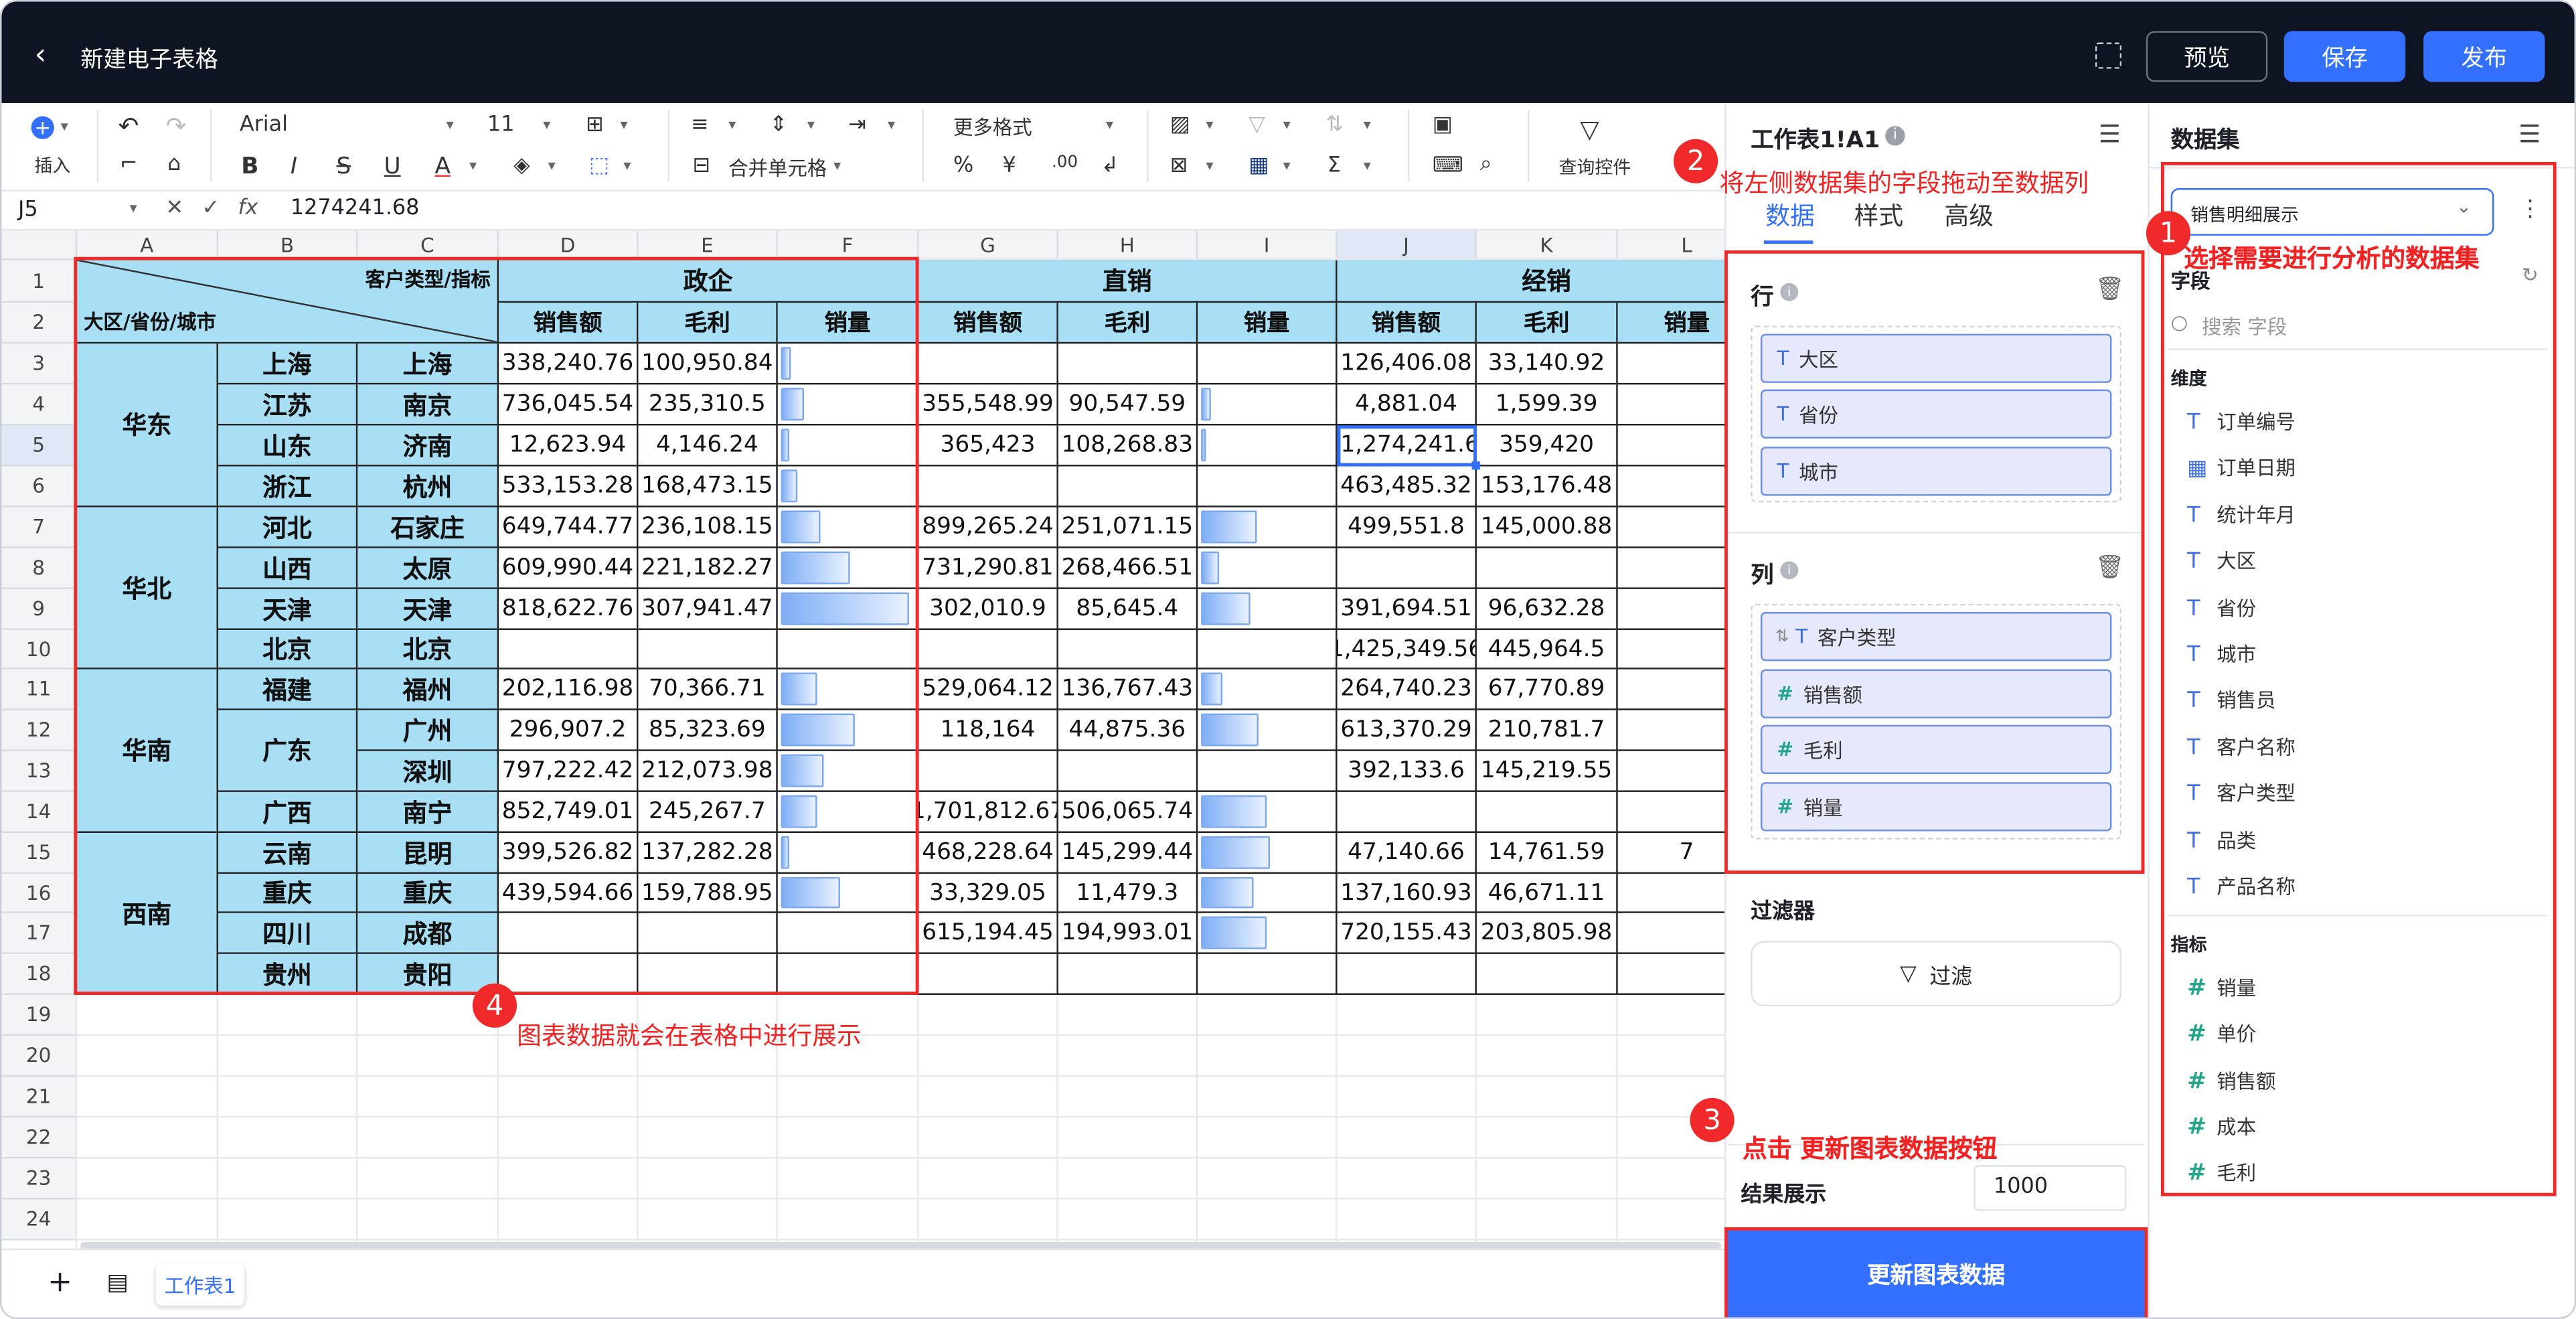  I want to click on fill-color-icon: ◈, so click(522, 166).